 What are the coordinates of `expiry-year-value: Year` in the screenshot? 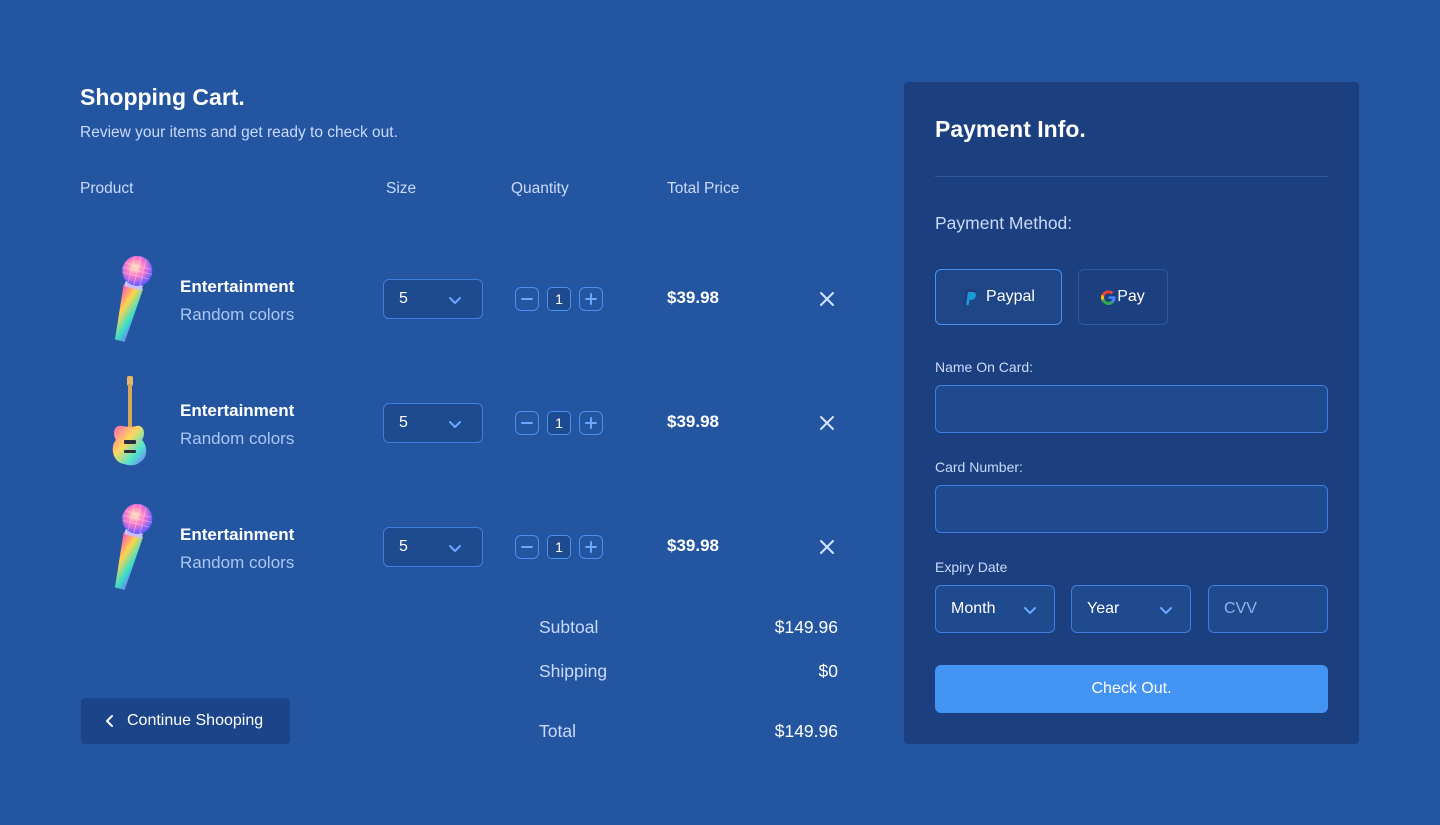 It's located at (1103, 608).